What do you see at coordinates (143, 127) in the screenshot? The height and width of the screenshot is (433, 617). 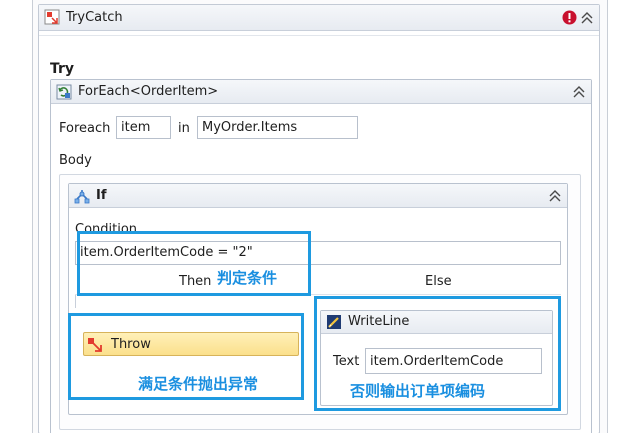 I see `foreach-item-input: item` at bounding box center [143, 127].